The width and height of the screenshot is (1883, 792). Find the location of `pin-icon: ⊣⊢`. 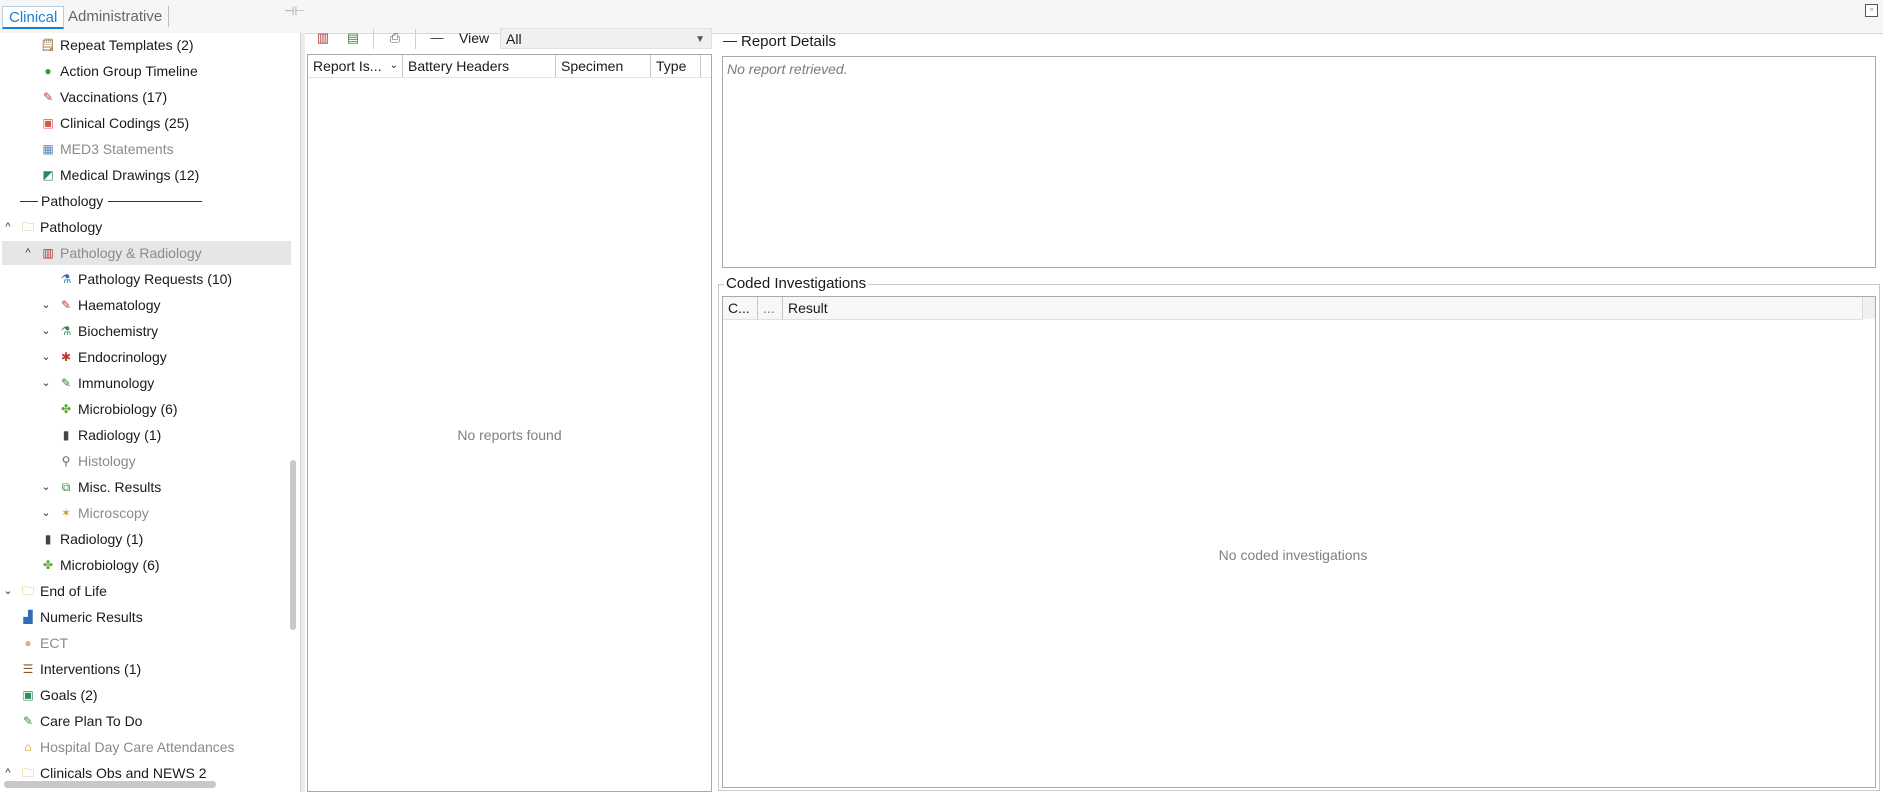

pin-icon: ⊣⊢ is located at coordinates (294, 11).